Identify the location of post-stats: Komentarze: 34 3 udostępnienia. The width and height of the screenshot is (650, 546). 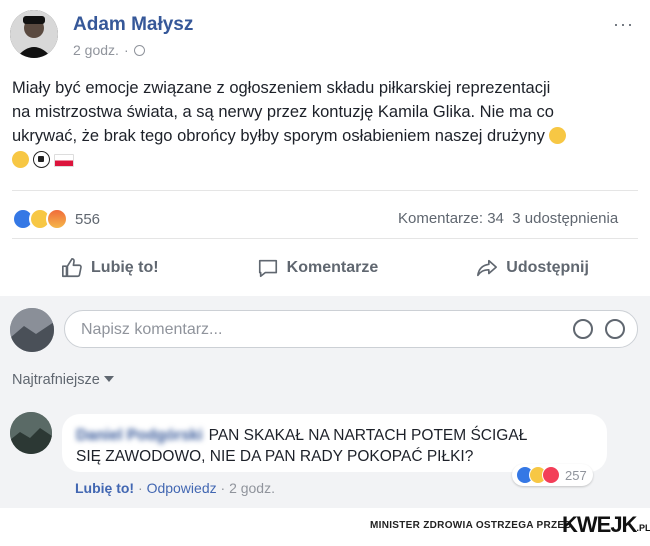
(513, 218).